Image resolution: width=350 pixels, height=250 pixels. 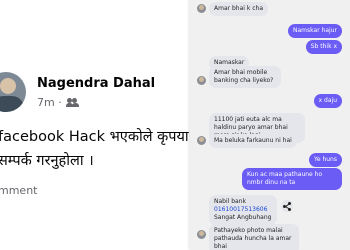 I want to click on account-holder: Sangat Angbuhang, so click(x=243, y=218).